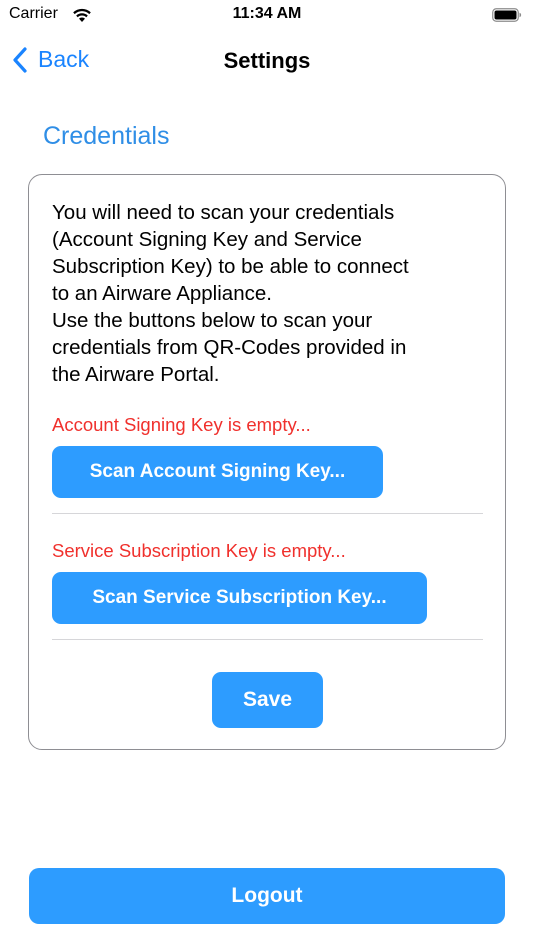 Image resolution: width=534 pixels, height=950 pixels. I want to click on navigation-bar: Back Settings, so click(267, 62).